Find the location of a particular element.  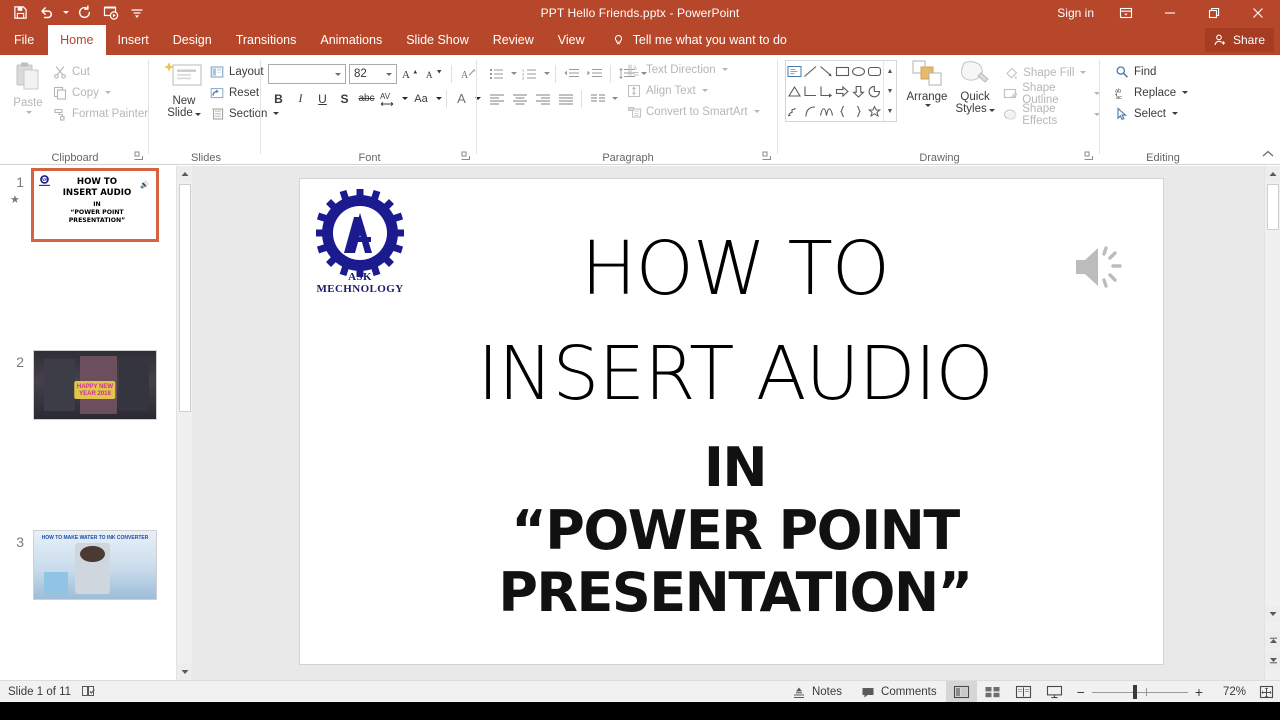

font-name-input is located at coordinates (307, 73).